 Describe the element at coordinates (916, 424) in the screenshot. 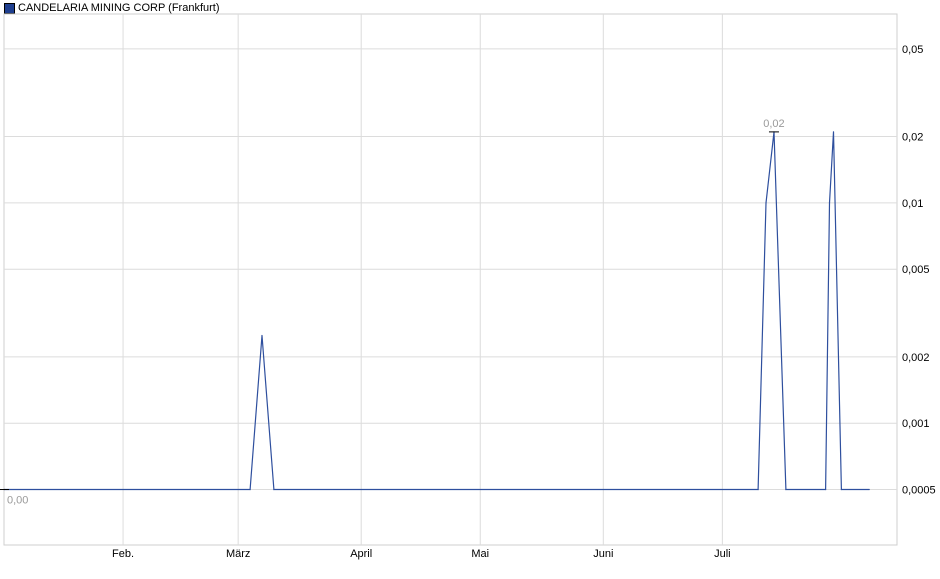

I see `y-tick-label: 0,001` at that location.